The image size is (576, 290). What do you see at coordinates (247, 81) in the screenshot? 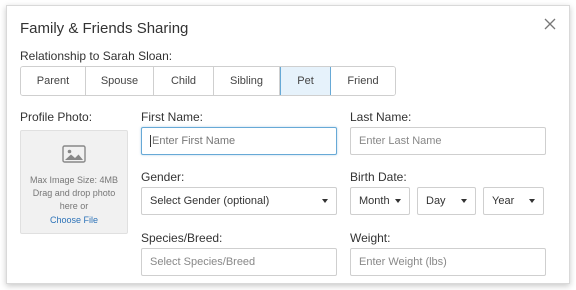
I see `relationship-option-sibling: Sibling` at bounding box center [247, 81].